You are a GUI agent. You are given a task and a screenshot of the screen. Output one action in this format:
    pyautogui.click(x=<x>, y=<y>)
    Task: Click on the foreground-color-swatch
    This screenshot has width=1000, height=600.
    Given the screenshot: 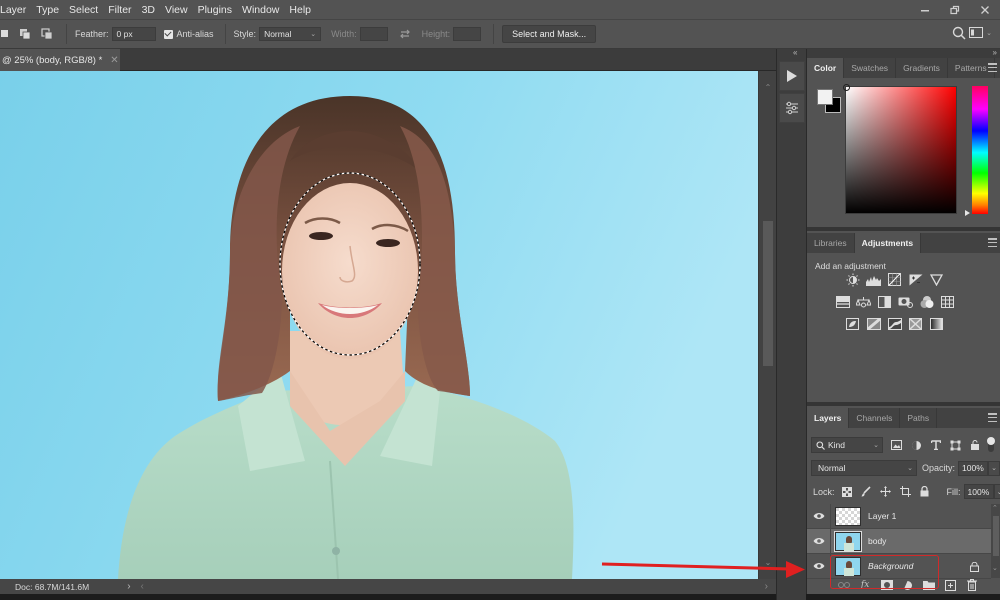 What is the action you would take?
    pyautogui.click(x=825, y=97)
    